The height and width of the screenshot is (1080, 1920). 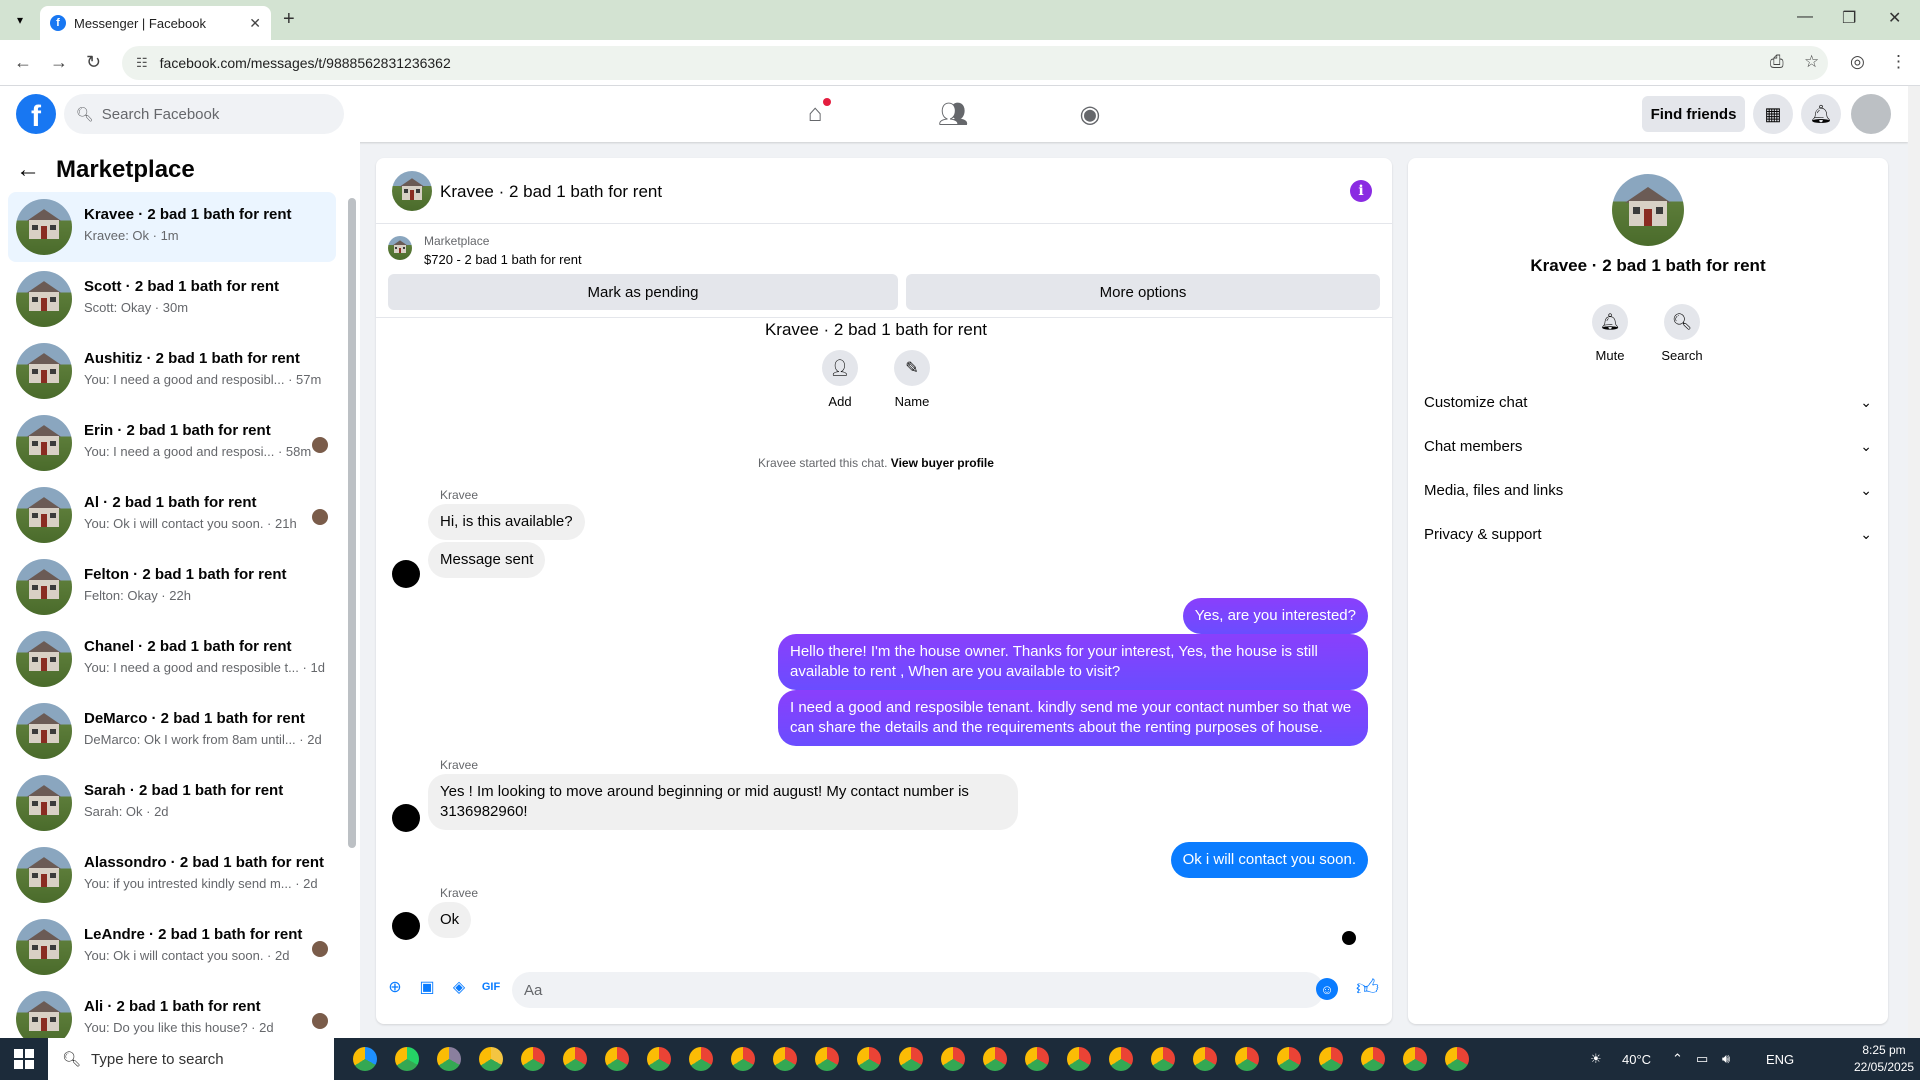 I want to click on network-icon: ▭, so click(x=1702, y=1059).